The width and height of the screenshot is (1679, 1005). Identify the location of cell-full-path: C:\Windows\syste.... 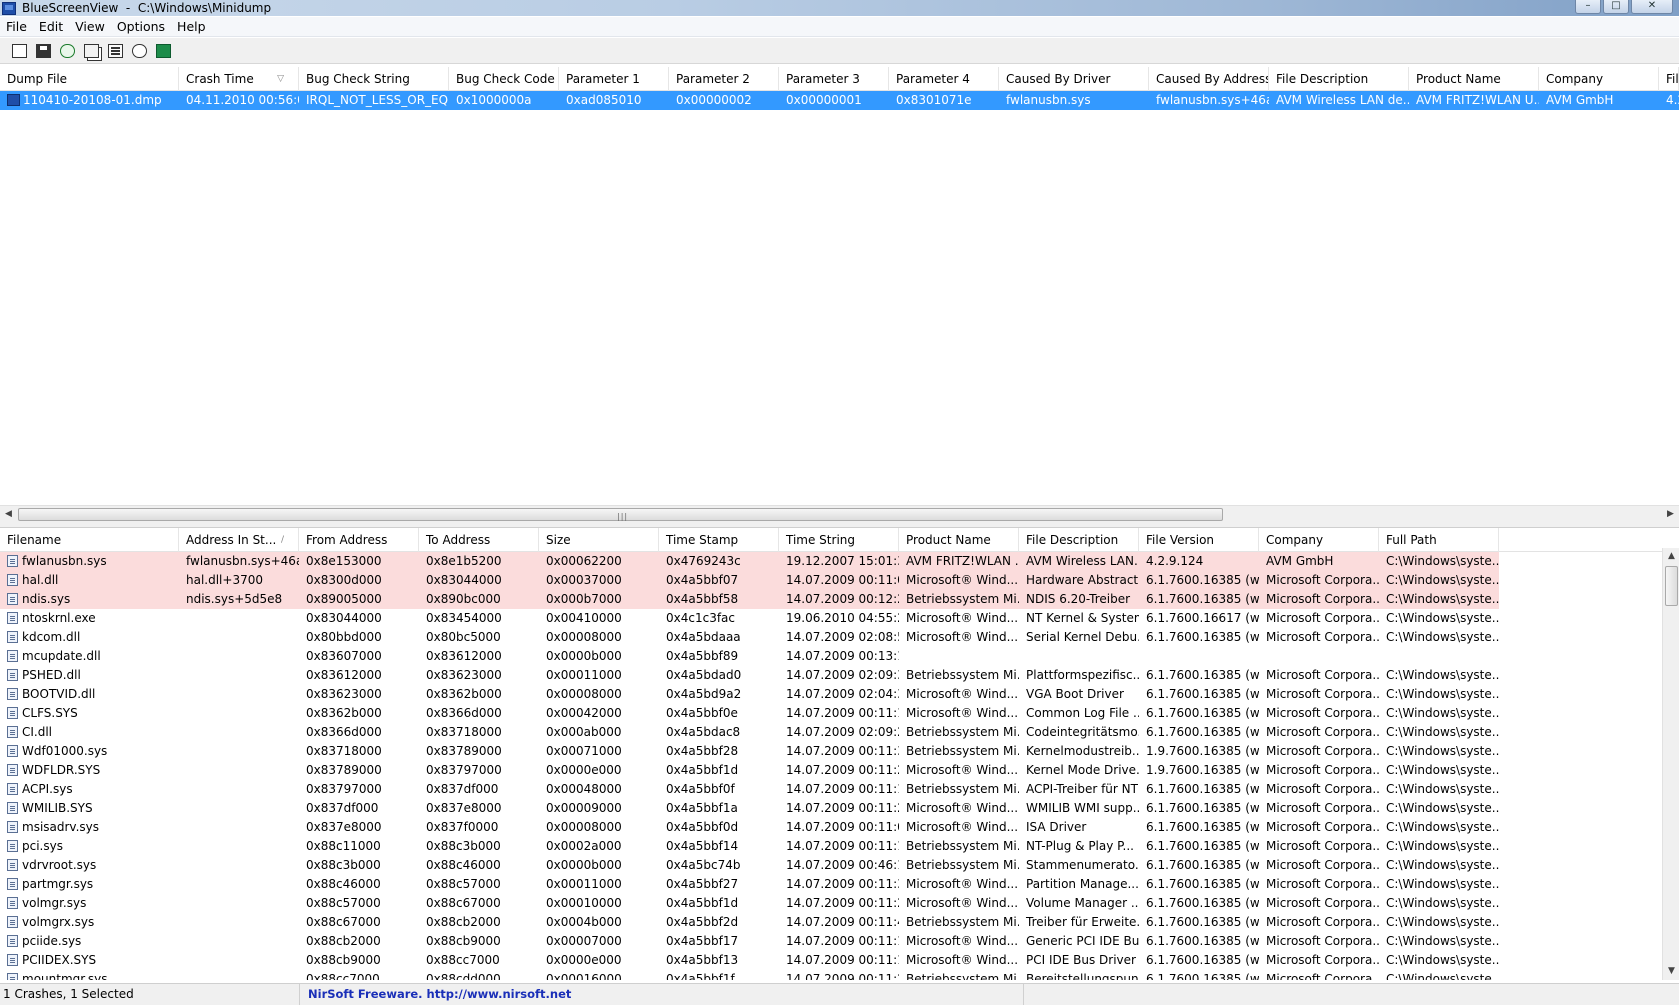
(1439, 827).